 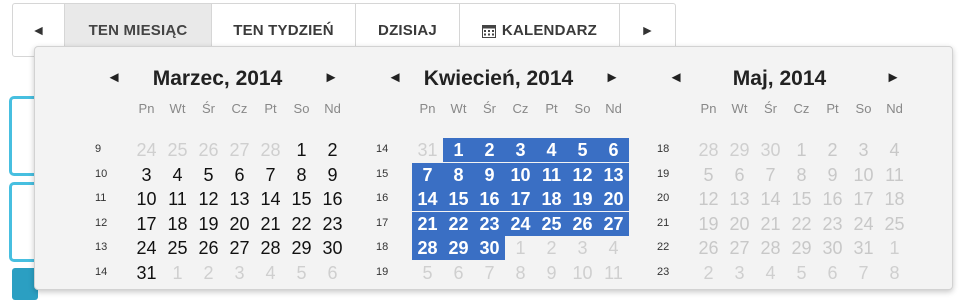 I want to click on day-cell-selected: 19, so click(x=582, y=199).